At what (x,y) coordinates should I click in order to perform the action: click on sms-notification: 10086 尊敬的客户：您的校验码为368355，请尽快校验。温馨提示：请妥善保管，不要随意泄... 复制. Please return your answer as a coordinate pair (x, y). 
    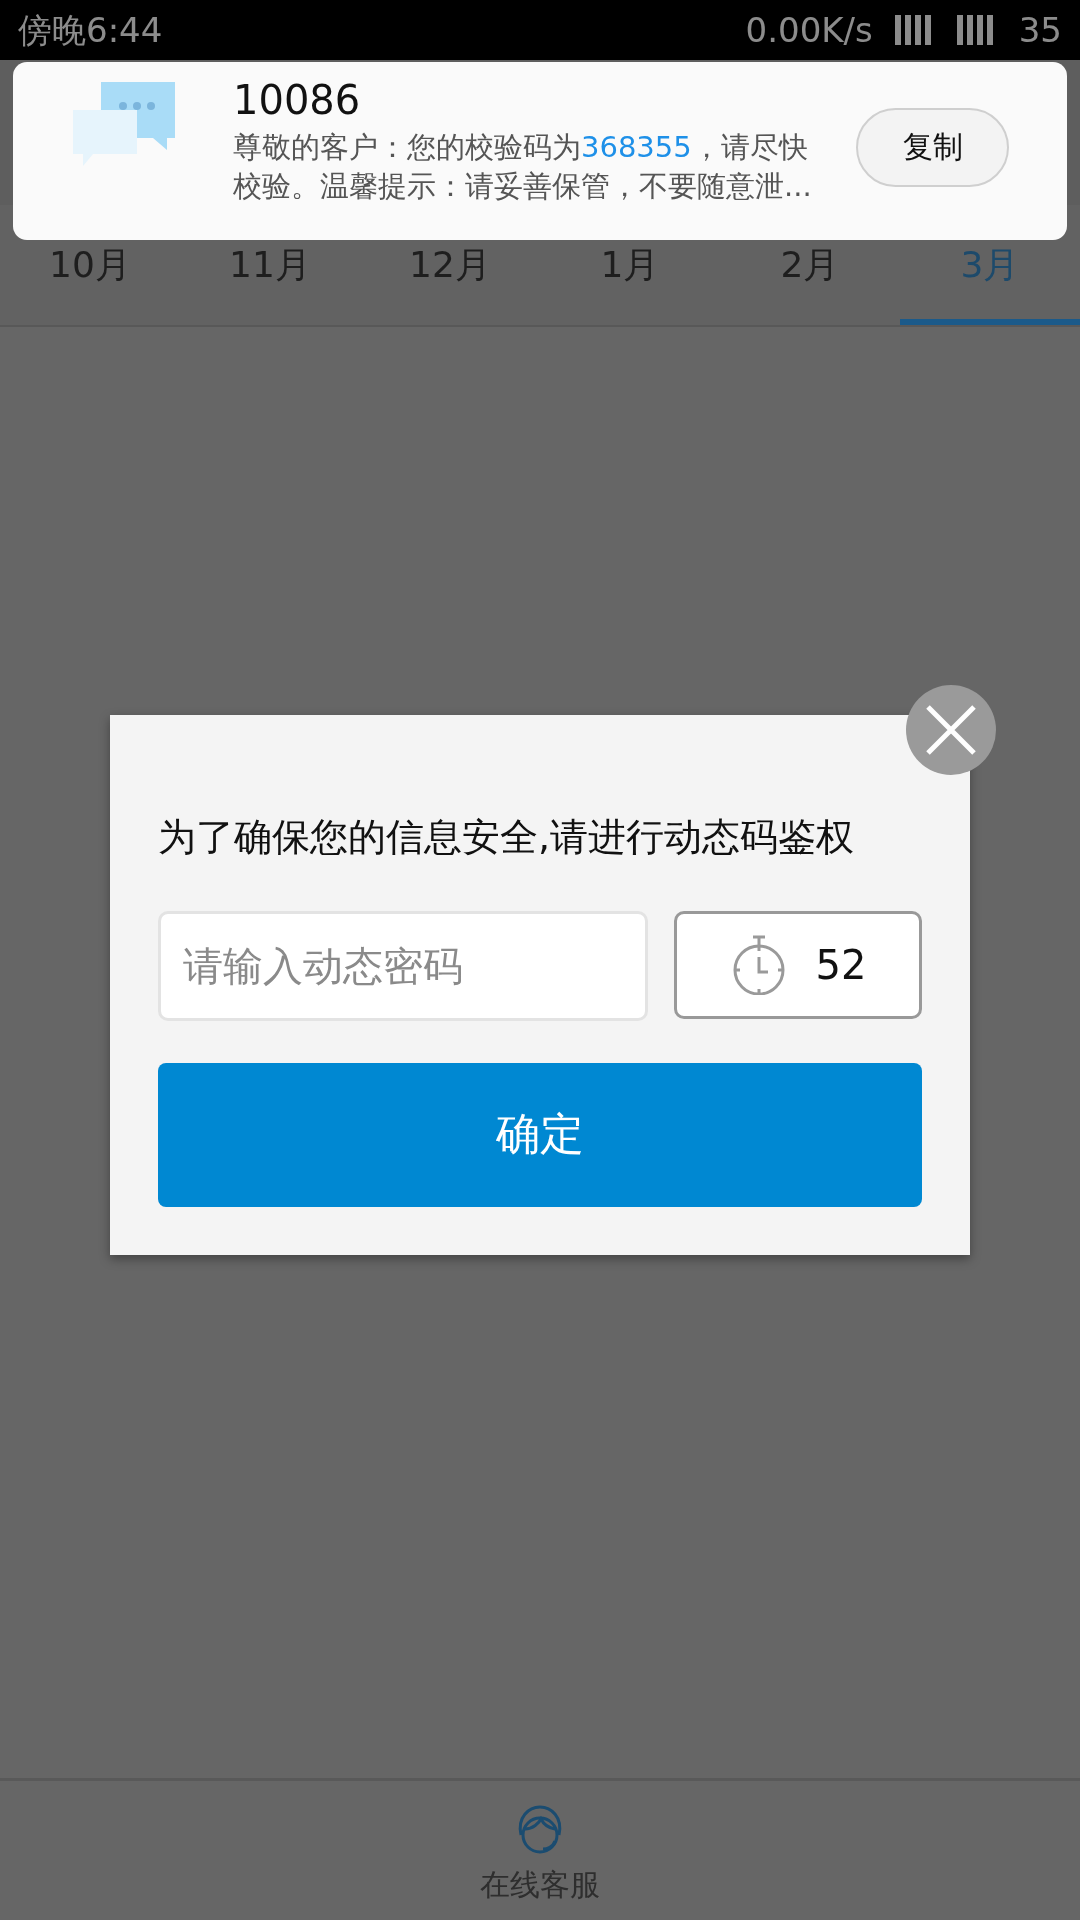
    Looking at the image, I should click on (540, 151).